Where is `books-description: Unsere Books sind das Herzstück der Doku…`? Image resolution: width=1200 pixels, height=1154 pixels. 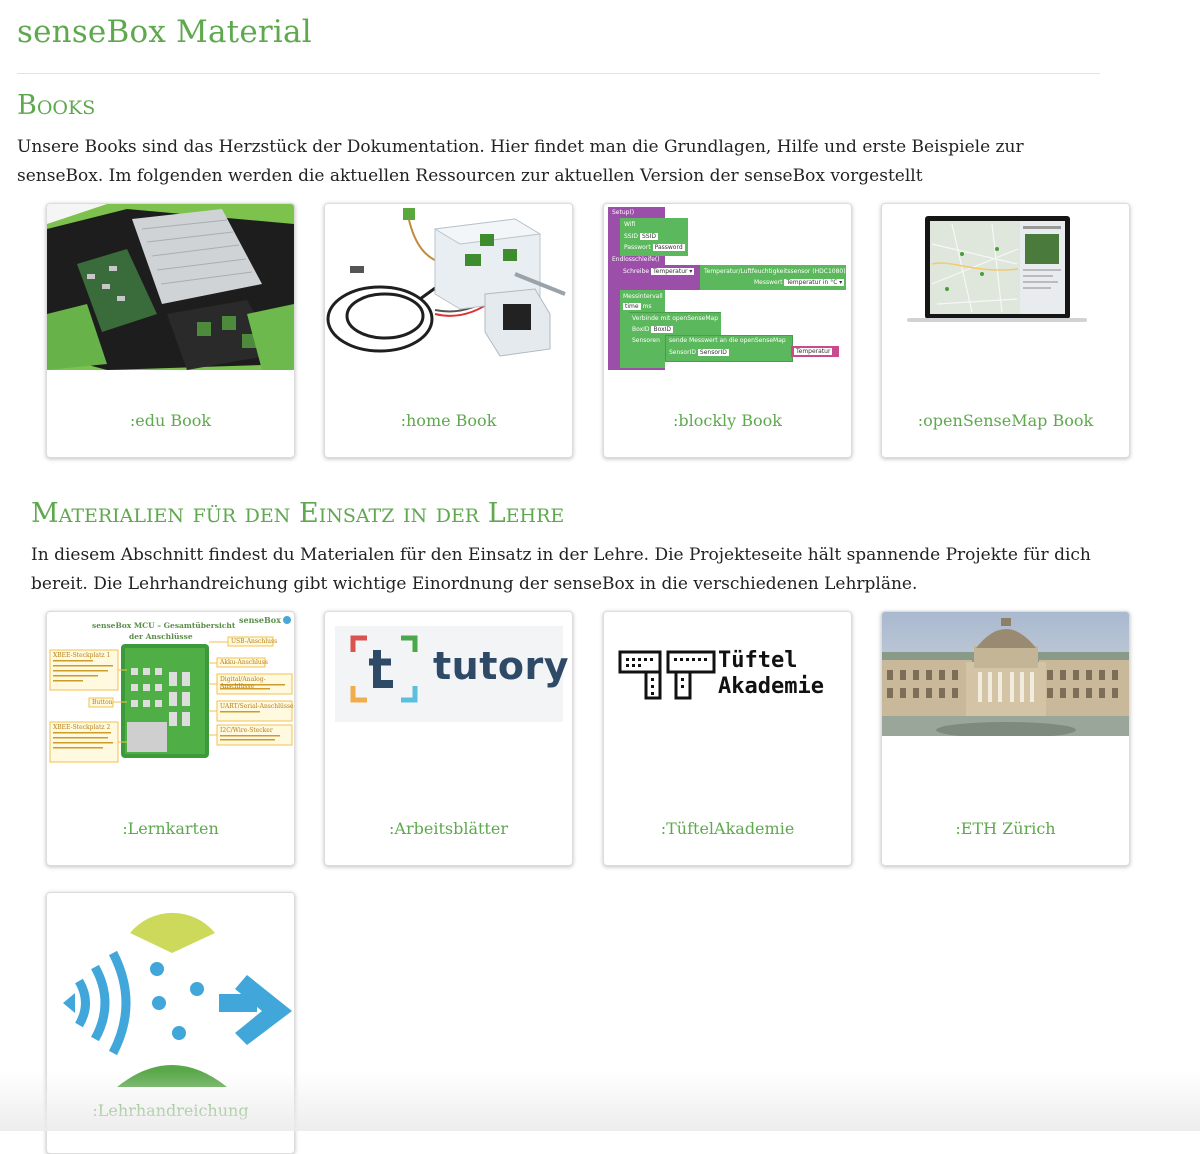
books-description: Unsere Books sind das Herzstück der Doku… is located at coordinates (520, 161).